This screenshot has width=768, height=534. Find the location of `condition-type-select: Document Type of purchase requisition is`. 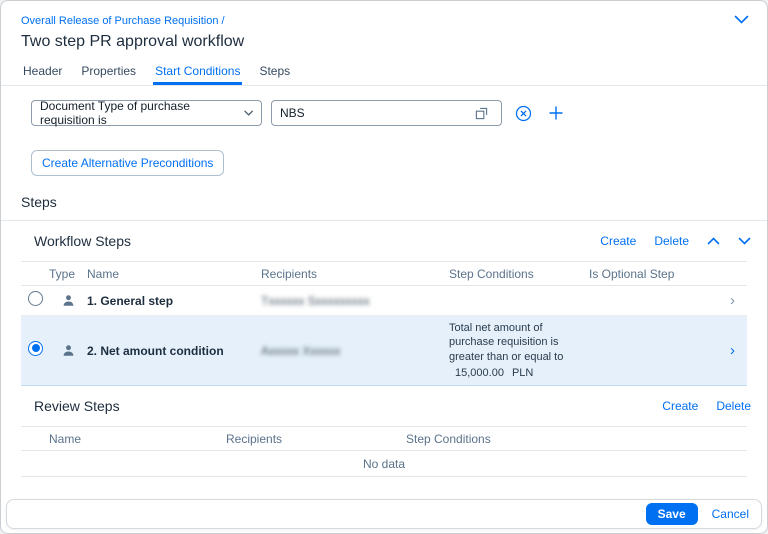

condition-type-select: Document Type of purchase requisition is is located at coordinates (146, 113).